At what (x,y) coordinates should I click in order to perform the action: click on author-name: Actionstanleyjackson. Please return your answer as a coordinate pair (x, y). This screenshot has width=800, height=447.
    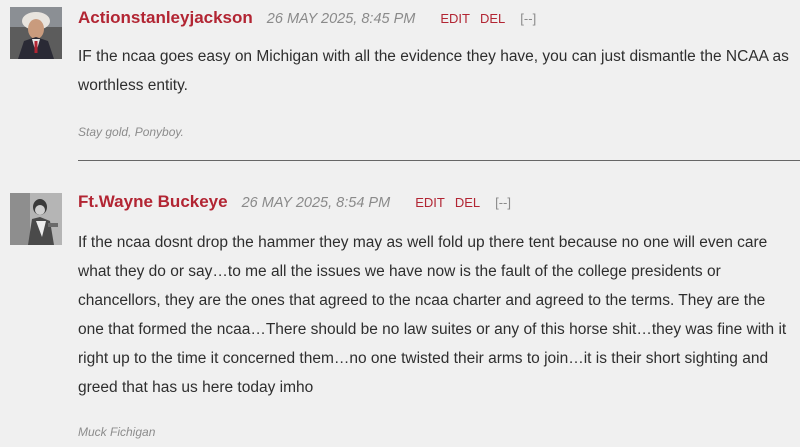
    Looking at the image, I should click on (165, 18).